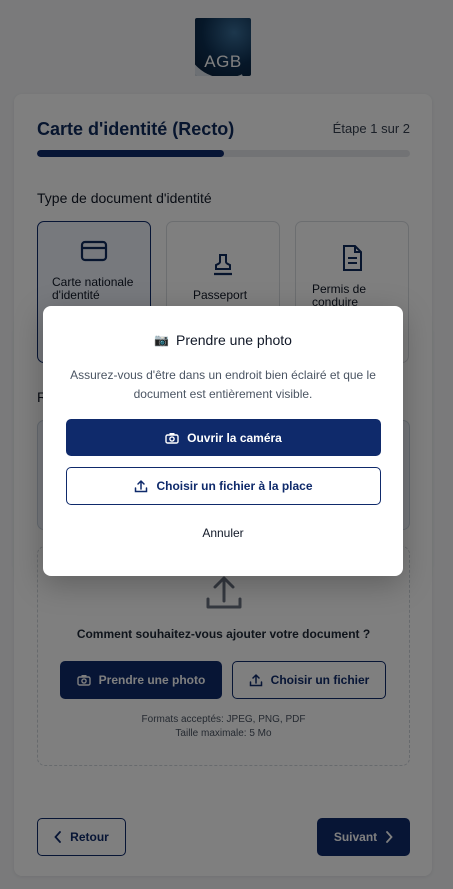 The width and height of the screenshot is (453, 889). Describe the element at coordinates (161, 340) in the screenshot. I see `camera-emoji-icon: 📷` at that location.